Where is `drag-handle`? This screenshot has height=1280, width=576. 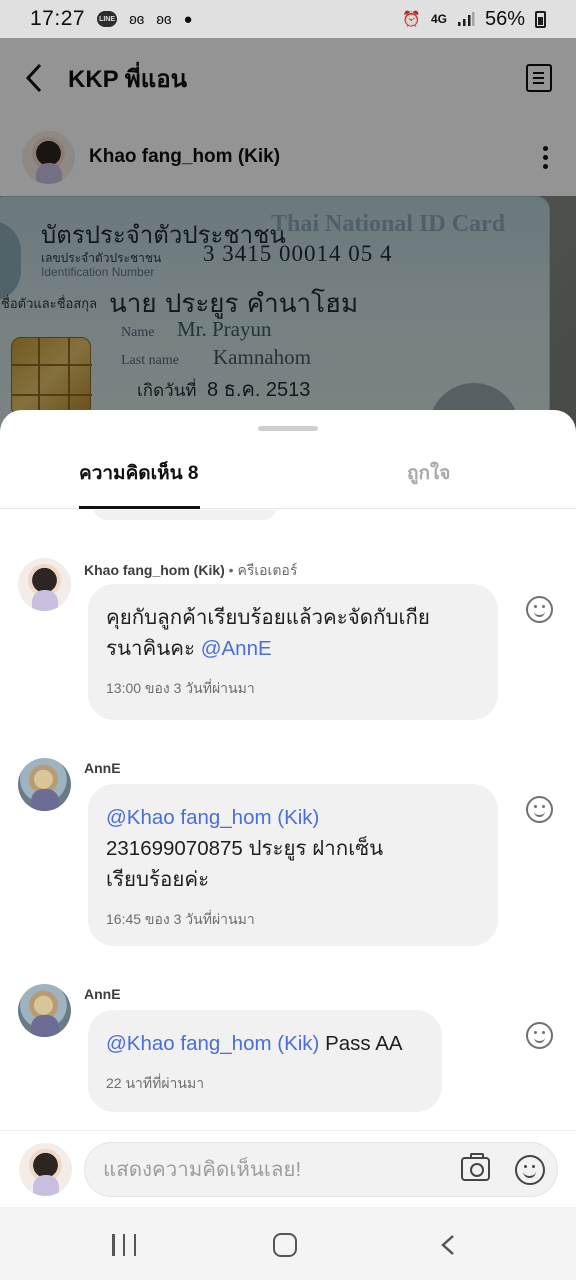 drag-handle is located at coordinates (288, 428).